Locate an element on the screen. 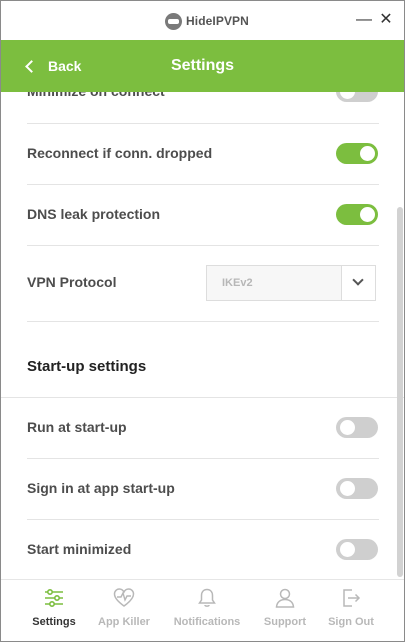  chevron-down-icon is located at coordinates (358, 280).